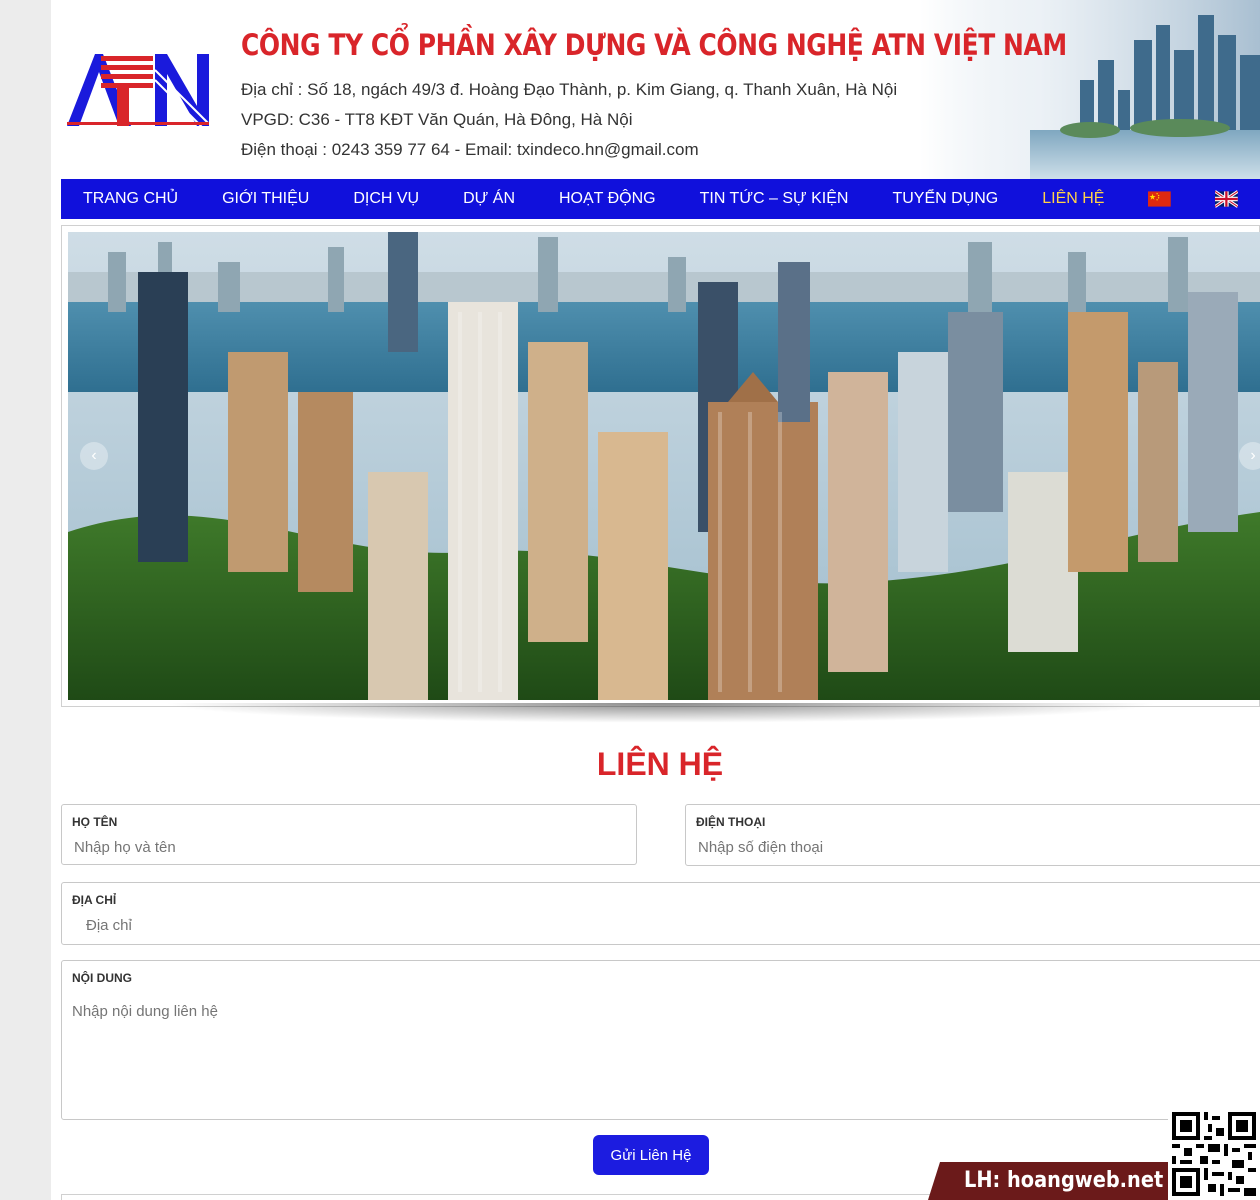 Image resolution: width=1260 pixels, height=1200 pixels. I want to click on nav-item-tin-tuc: TIN TỨC – SỰ KIỆN, so click(774, 199).